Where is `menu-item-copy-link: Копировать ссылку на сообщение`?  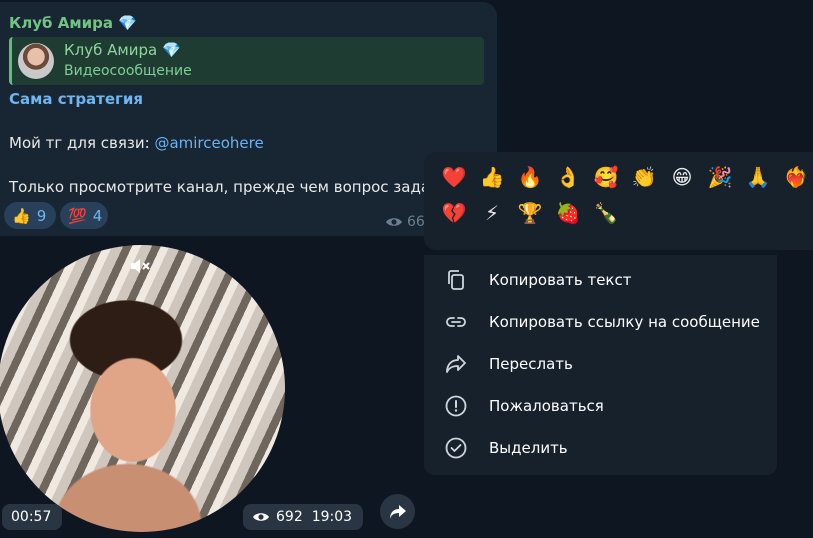
menu-item-copy-link: Копировать ссылку на сообщение is located at coordinates (600, 322).